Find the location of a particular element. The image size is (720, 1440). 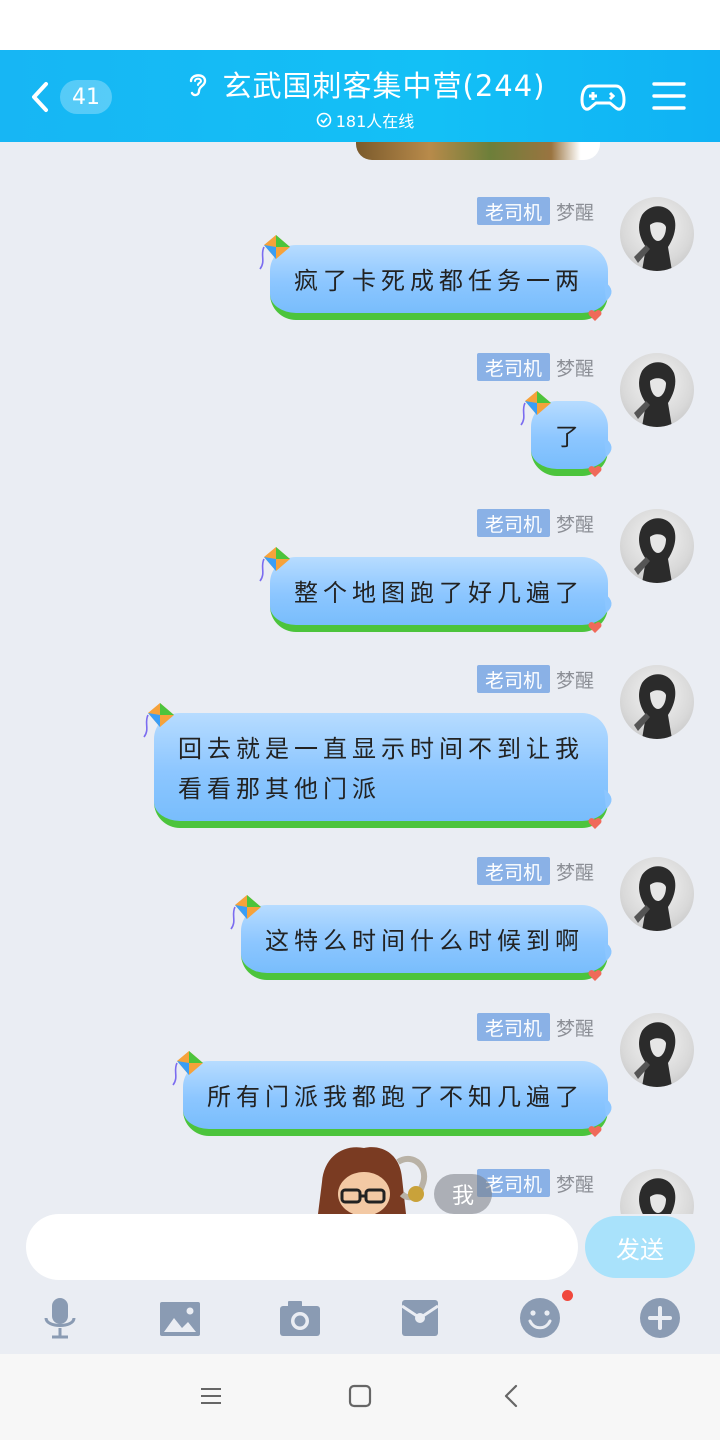

nav-menu-button is located at coordinates (211, 1396).